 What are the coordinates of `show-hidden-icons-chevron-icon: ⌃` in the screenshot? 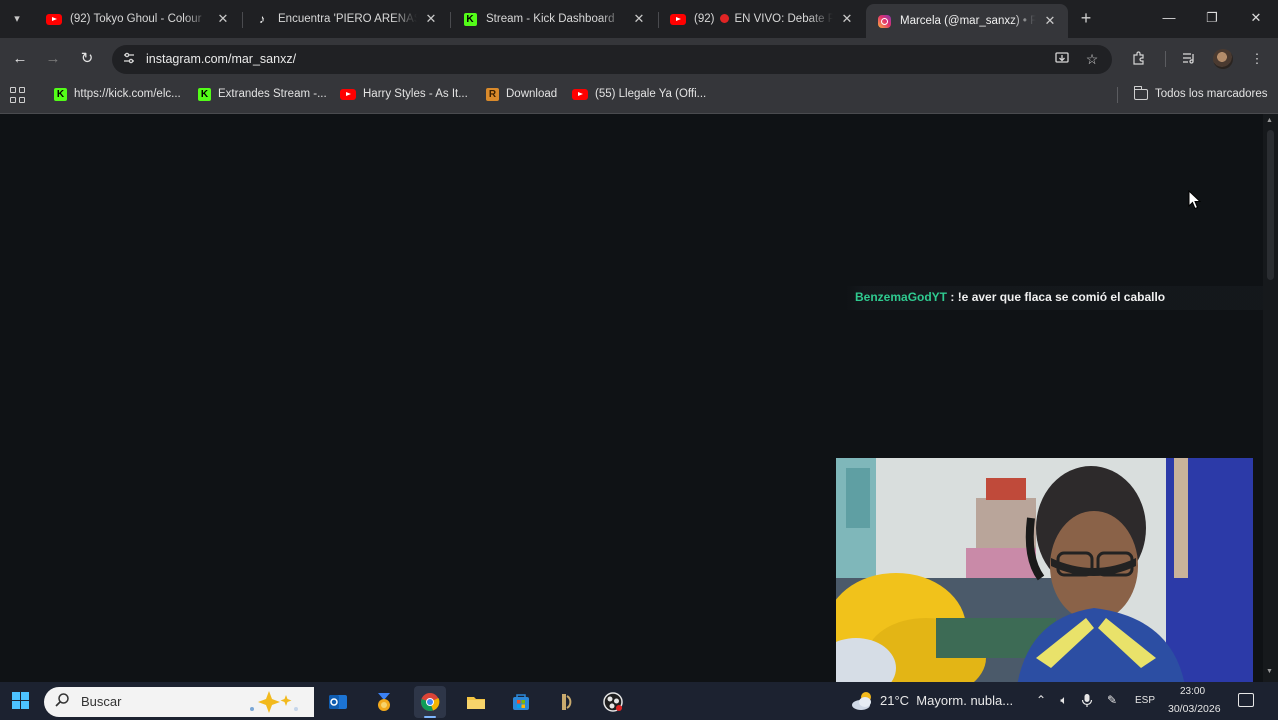 It's located at (1041, 700).